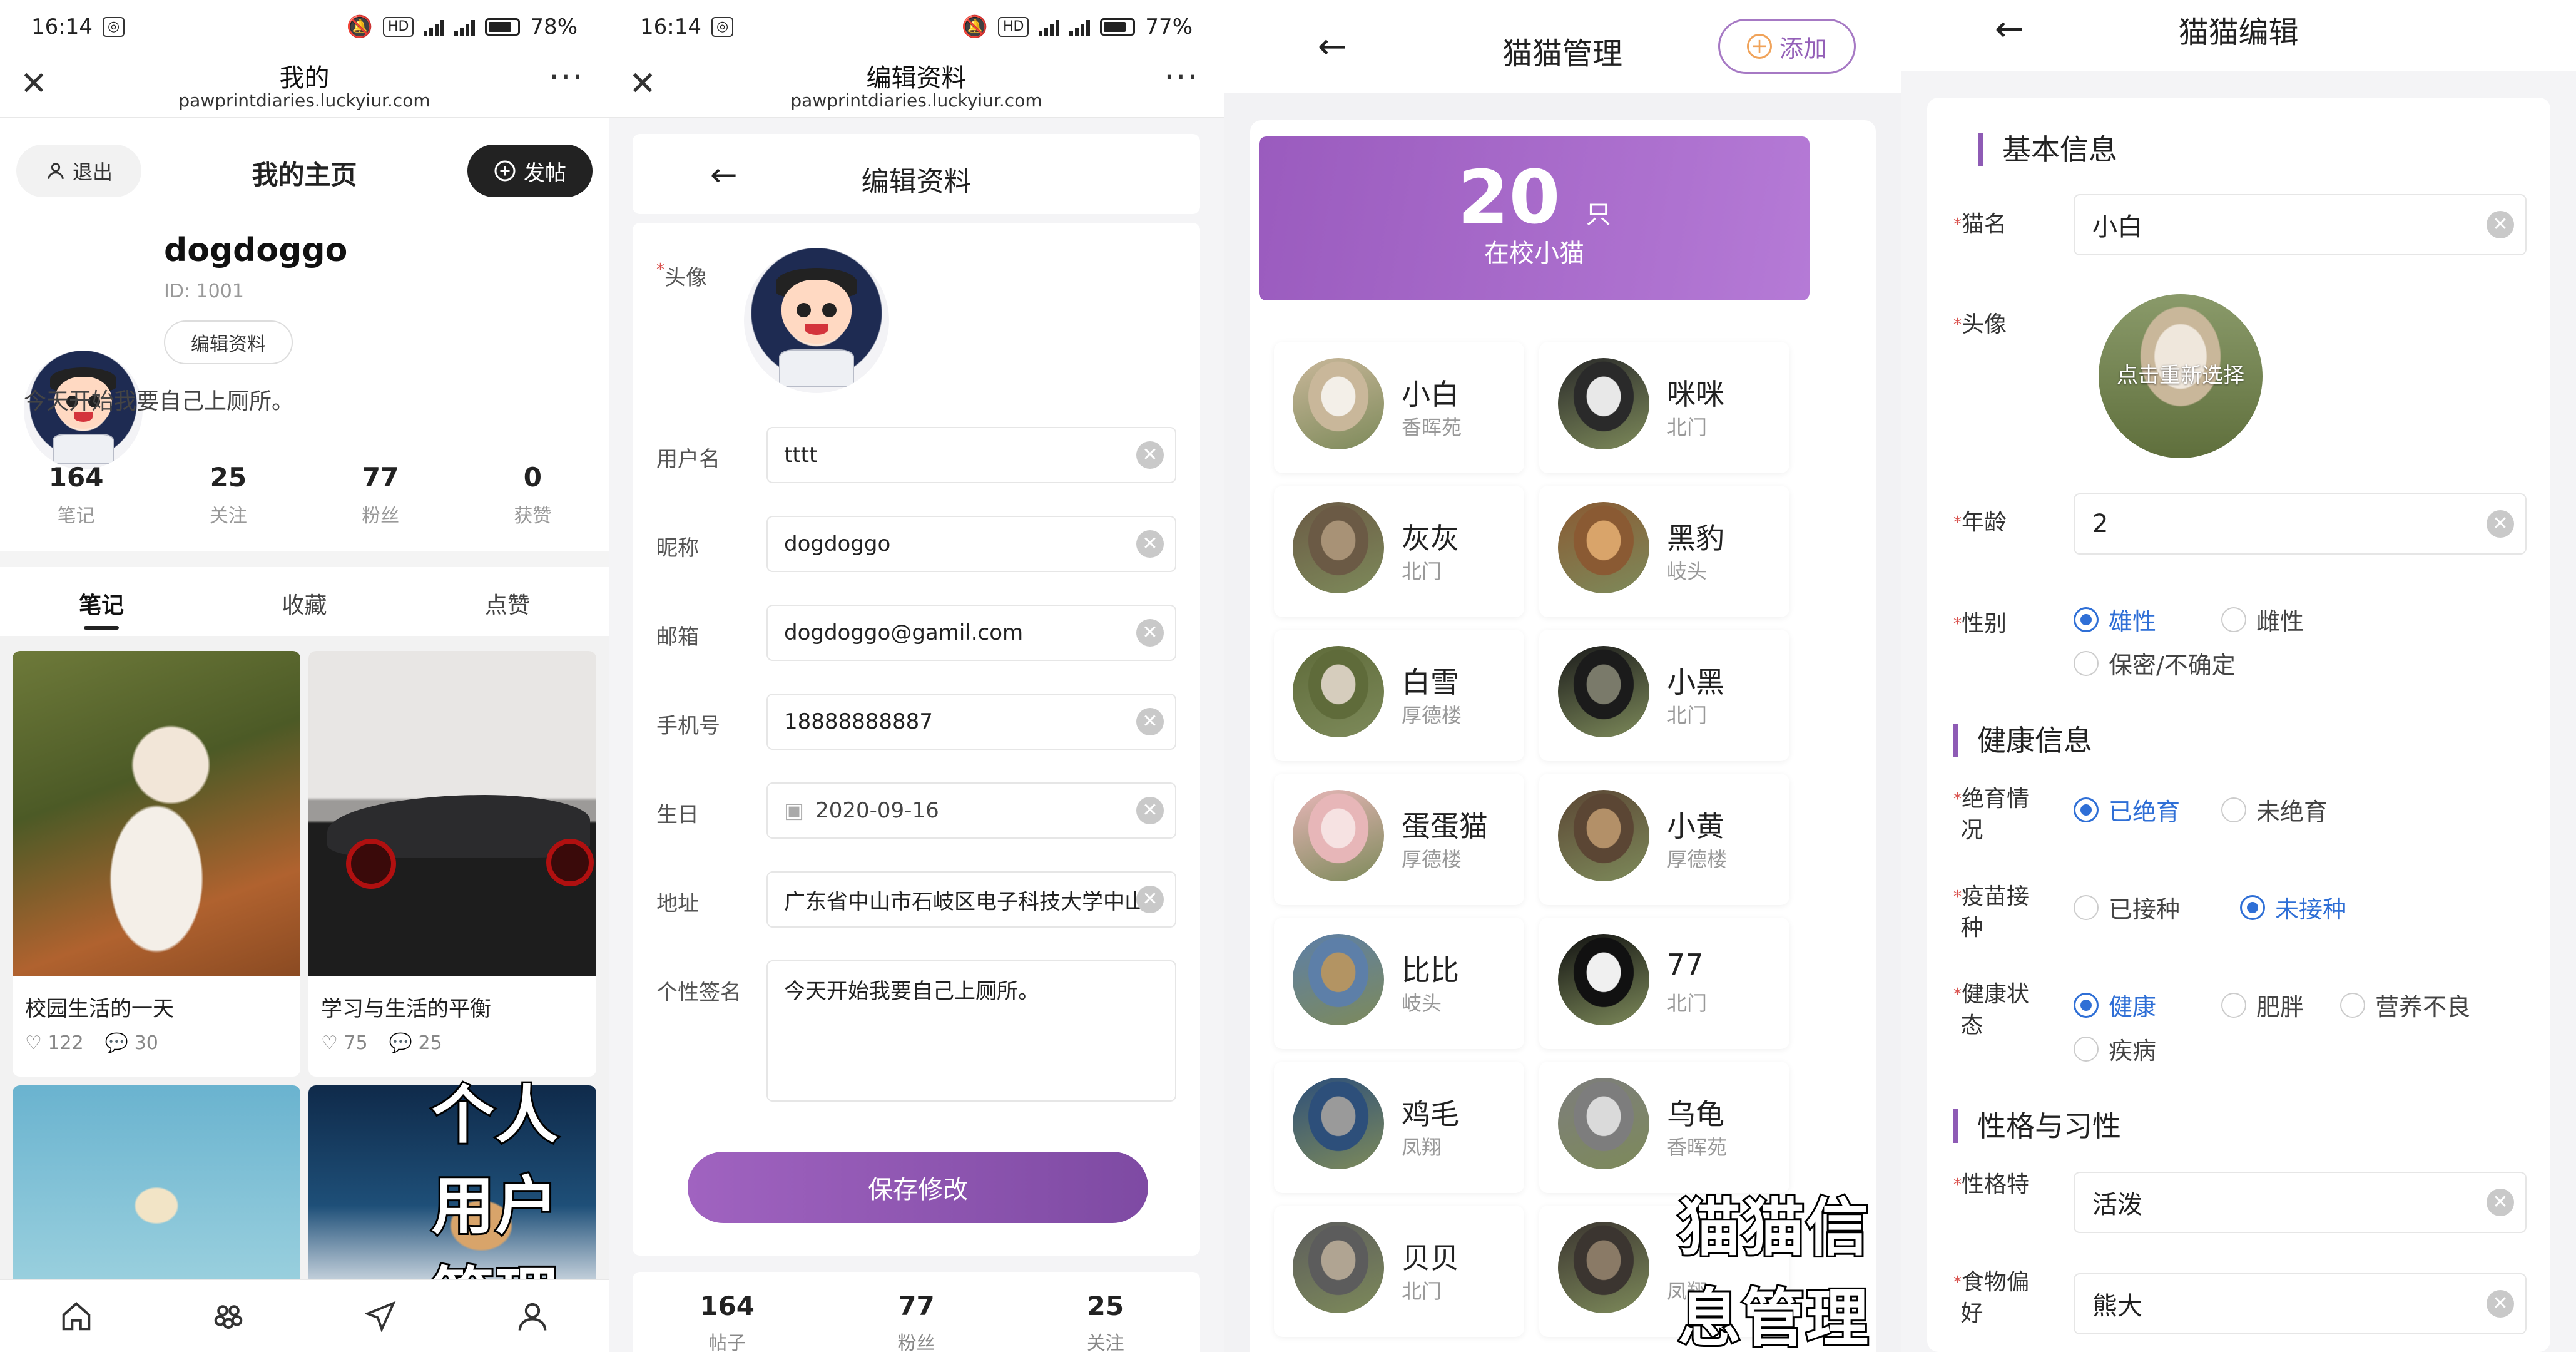  I want to click on send-icon, so click(381, 1316).